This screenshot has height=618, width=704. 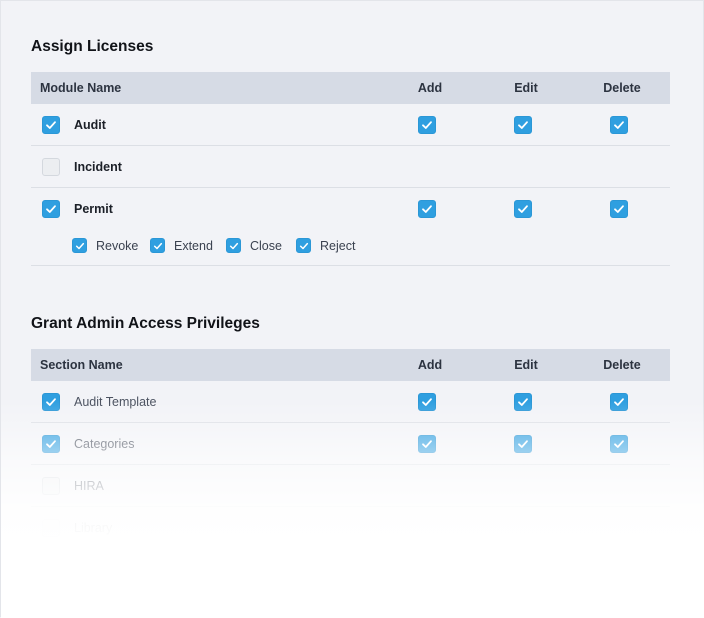 I want to click on categories-add-checkbox, so click(x=427, y=443).